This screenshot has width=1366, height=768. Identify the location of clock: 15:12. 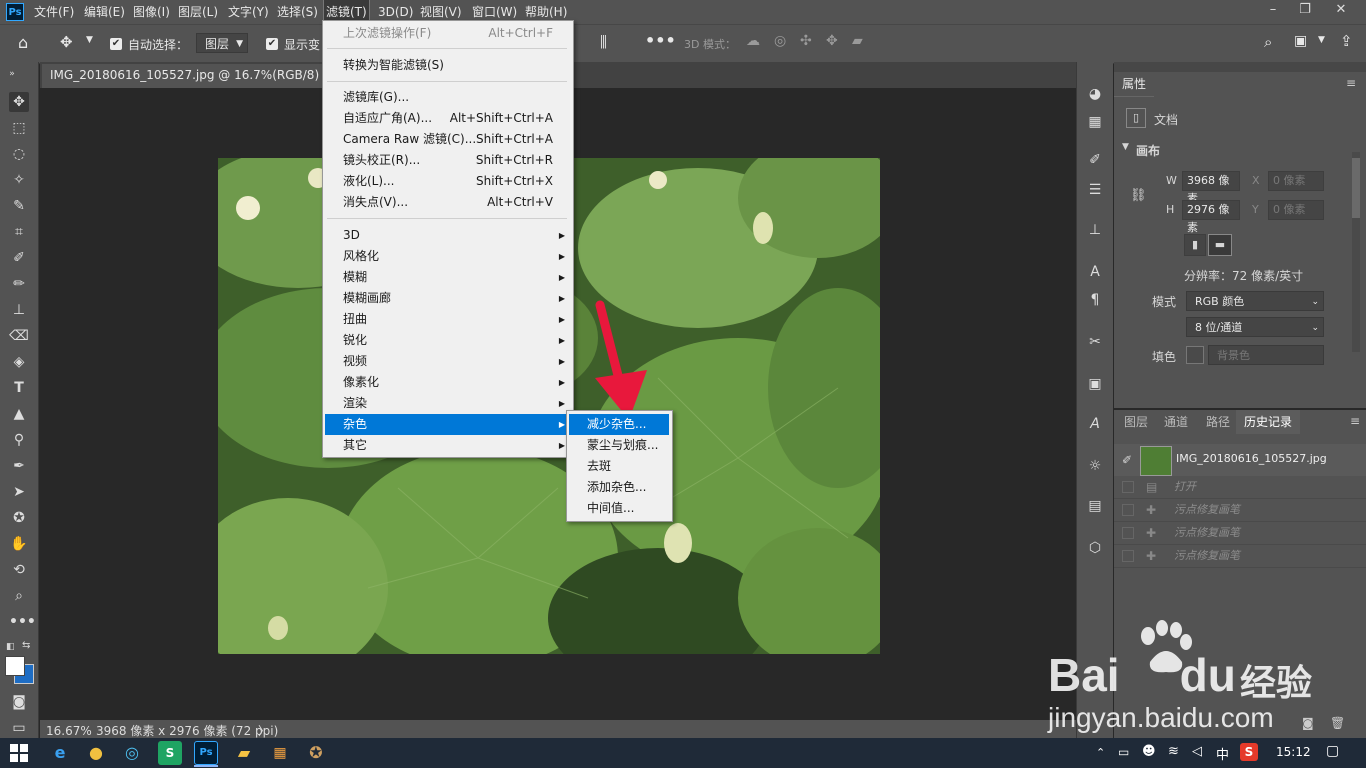
(1293, 752).